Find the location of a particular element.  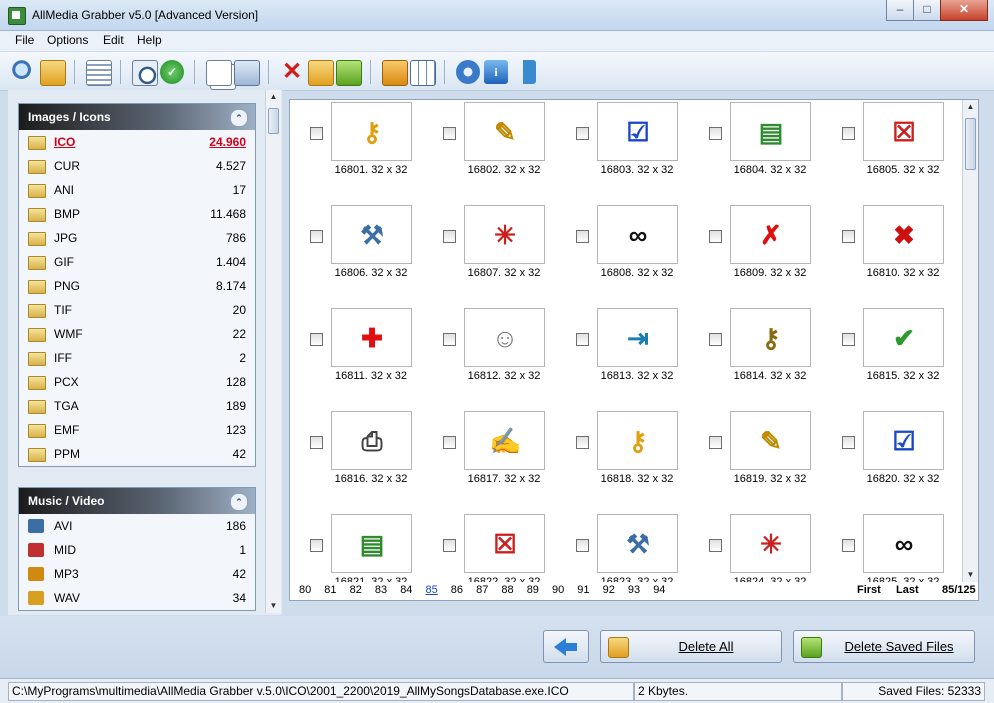

thumbnail-image: ✖ is located at coordinates (903, 234).